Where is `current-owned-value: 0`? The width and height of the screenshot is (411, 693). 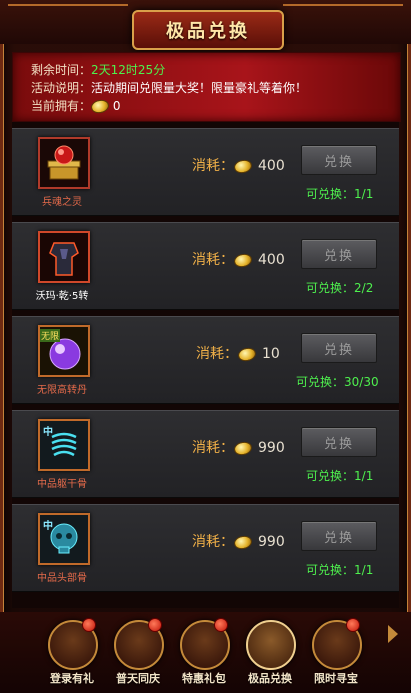
current-owned-value: 0 is located at coordinates (116, 106).